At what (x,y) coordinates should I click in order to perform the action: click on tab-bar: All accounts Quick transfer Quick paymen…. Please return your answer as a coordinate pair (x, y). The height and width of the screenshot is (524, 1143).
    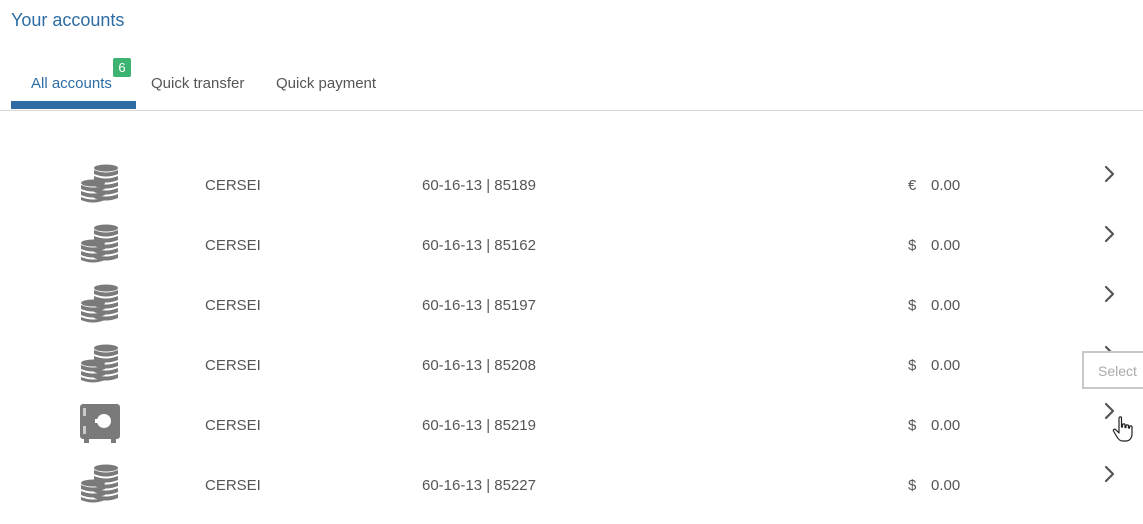
    Looking at the image, I should click on (571, 83).